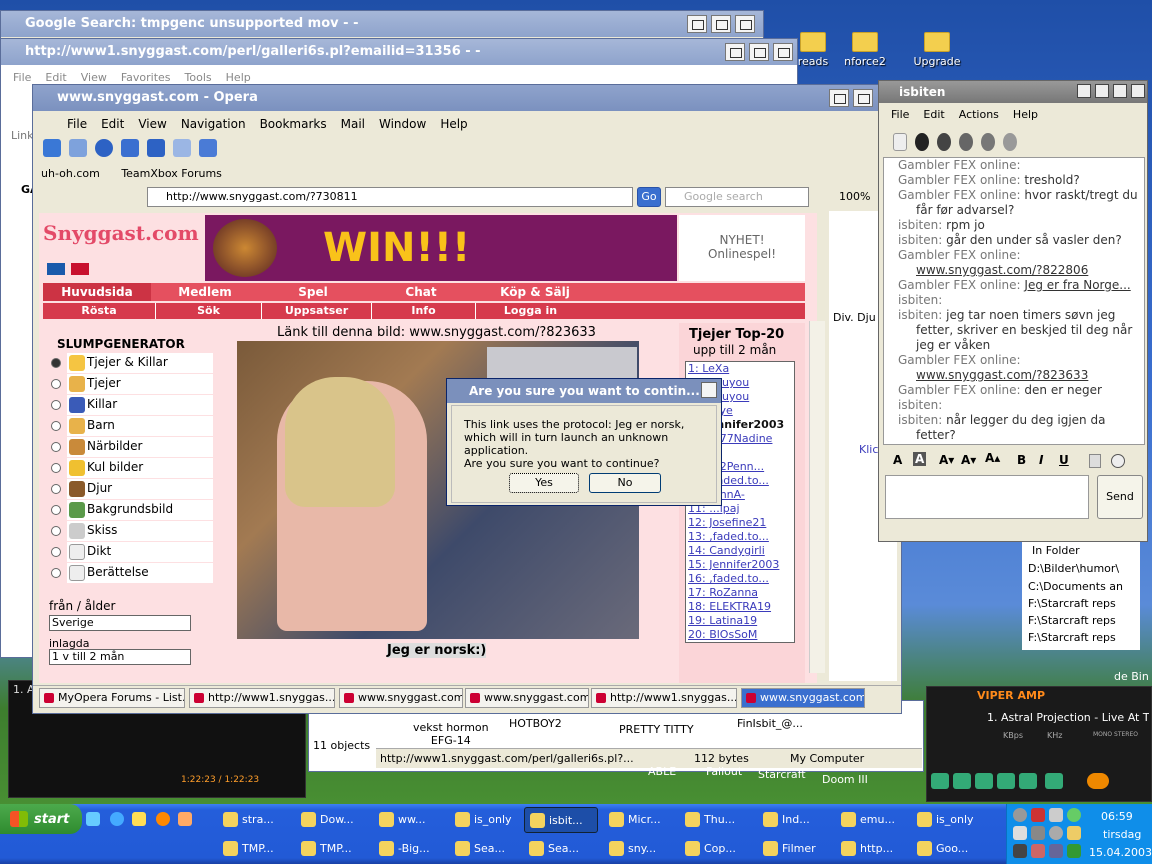 This screenshot has width=1152, height=864. What do you see at coordinates (966, 142) in the screenshot?
I see `block-icon` at bounding box center [966, 142].